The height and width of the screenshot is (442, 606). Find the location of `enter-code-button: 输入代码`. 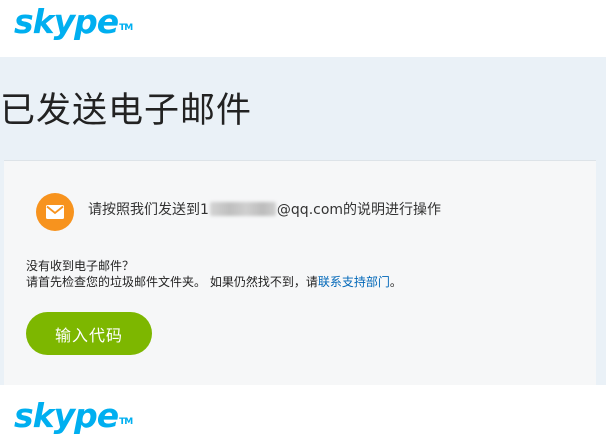

enter-code-button: 输入代码 is located at coordinates (89, 333).